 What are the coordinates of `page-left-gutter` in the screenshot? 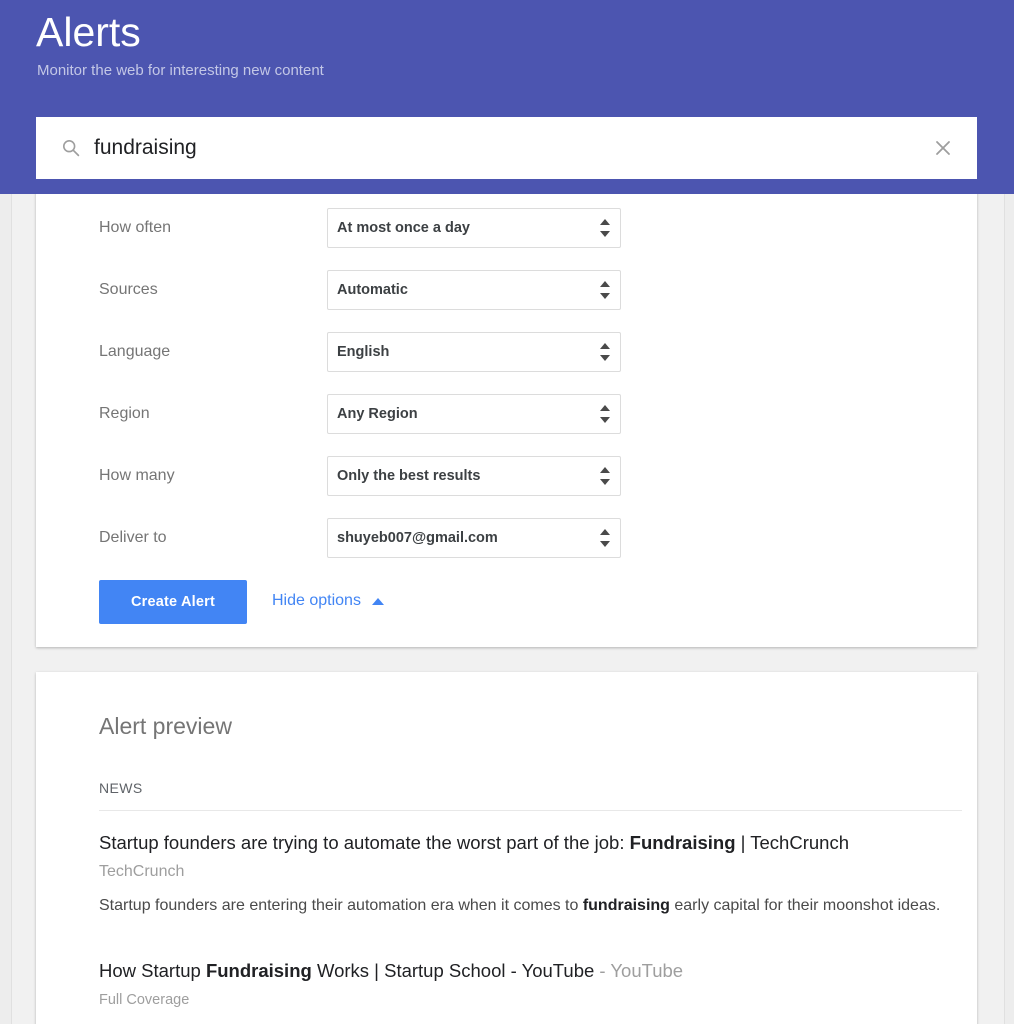 It's located at (6, 609).